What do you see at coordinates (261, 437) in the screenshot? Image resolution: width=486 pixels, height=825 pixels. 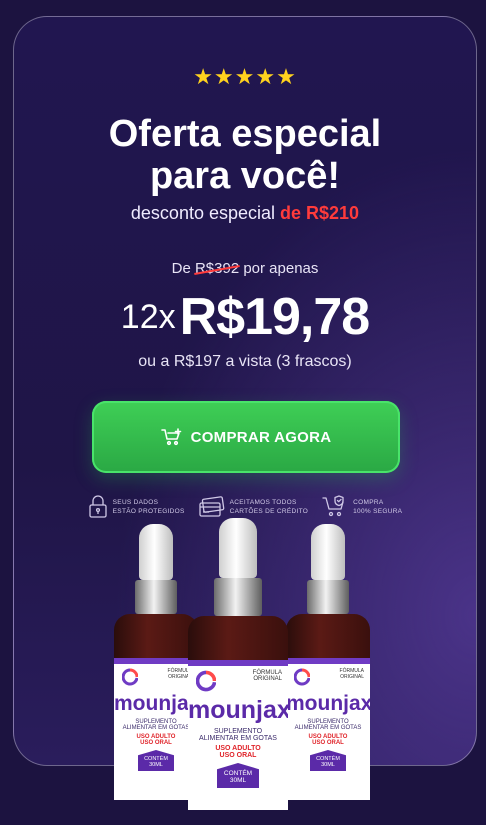 I see `buy-now-label: COMPRAR AGORA` at bounding box center [261, 437].